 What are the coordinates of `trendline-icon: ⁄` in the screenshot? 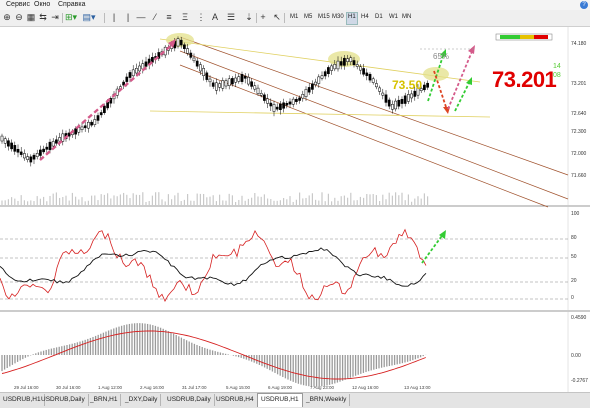 It's located at (155, 17).